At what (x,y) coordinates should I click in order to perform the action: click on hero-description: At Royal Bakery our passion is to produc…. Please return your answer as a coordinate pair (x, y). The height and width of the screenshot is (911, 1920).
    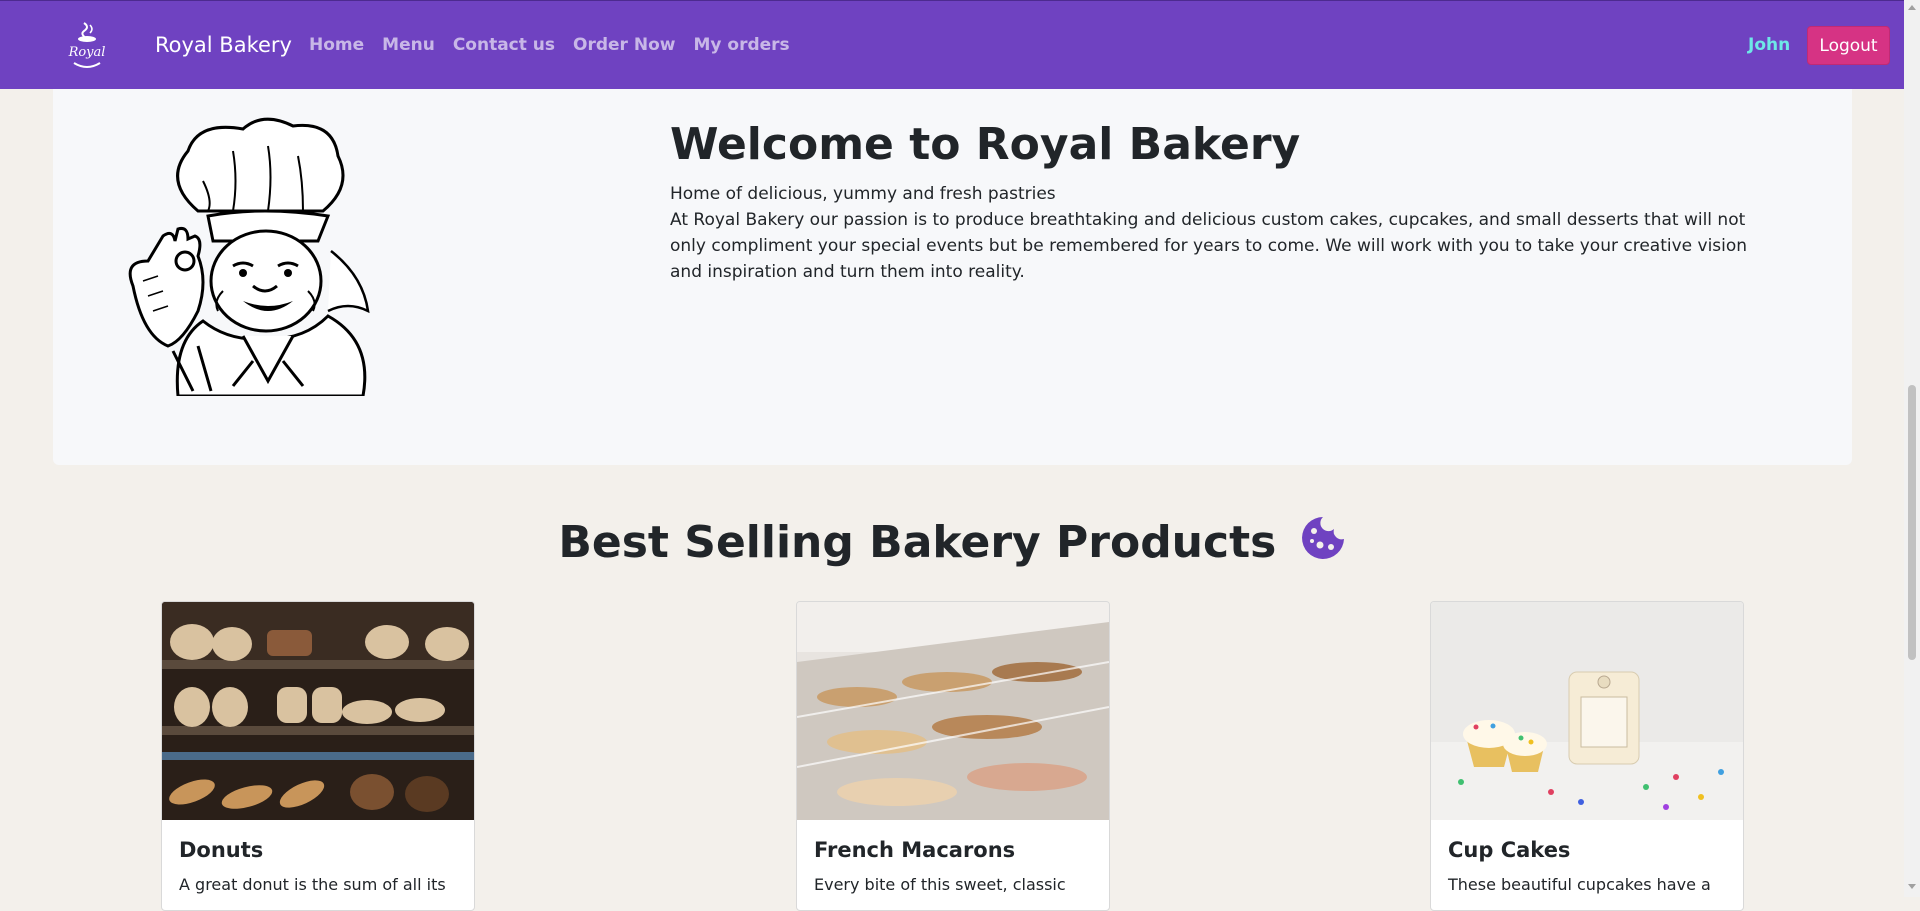
    Looking at the image, I should click on (1209, 246).